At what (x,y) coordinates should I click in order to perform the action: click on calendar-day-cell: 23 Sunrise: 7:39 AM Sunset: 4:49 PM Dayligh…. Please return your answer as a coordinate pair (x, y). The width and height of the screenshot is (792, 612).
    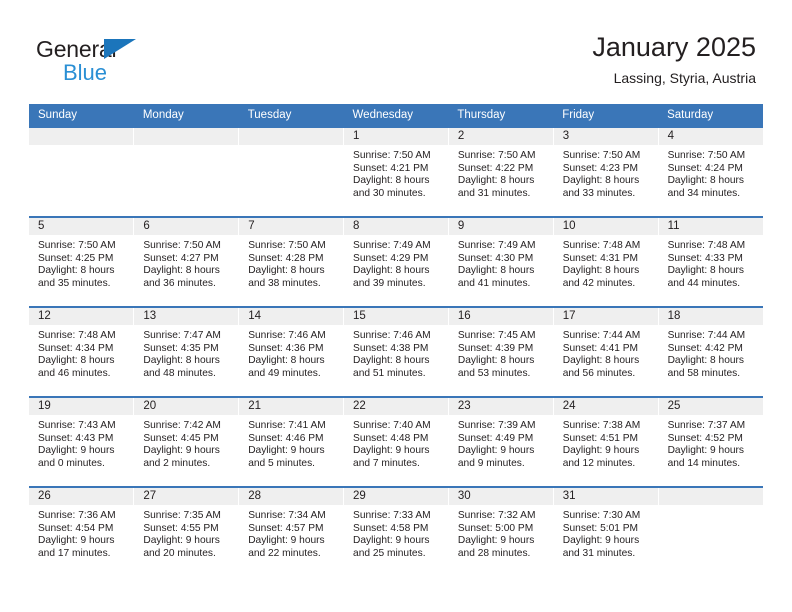
    Looking at the image, I should click on (501, 441).